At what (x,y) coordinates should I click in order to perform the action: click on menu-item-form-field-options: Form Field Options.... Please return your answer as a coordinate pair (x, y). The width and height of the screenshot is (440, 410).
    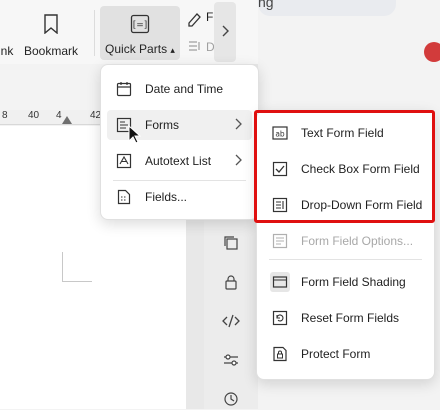
    Looking at the image, I should click on (345, 241).